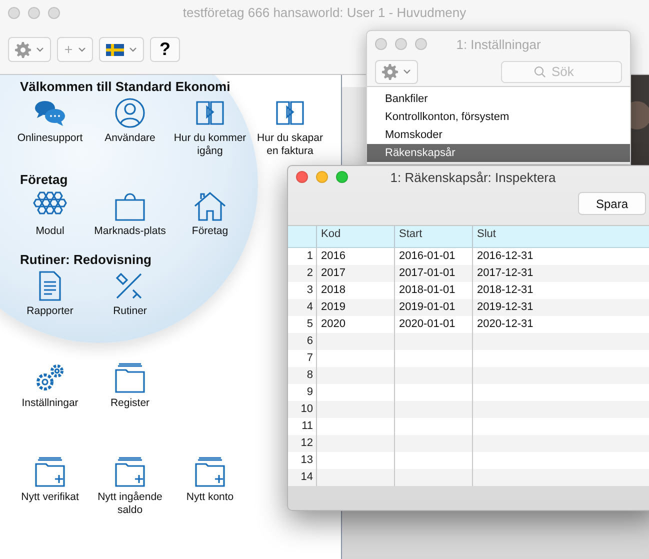  What do you see at coordinates (560, 307) in the screenshot?
I see `table-cell: 2019-12-31` at bounding box center [560, 307].